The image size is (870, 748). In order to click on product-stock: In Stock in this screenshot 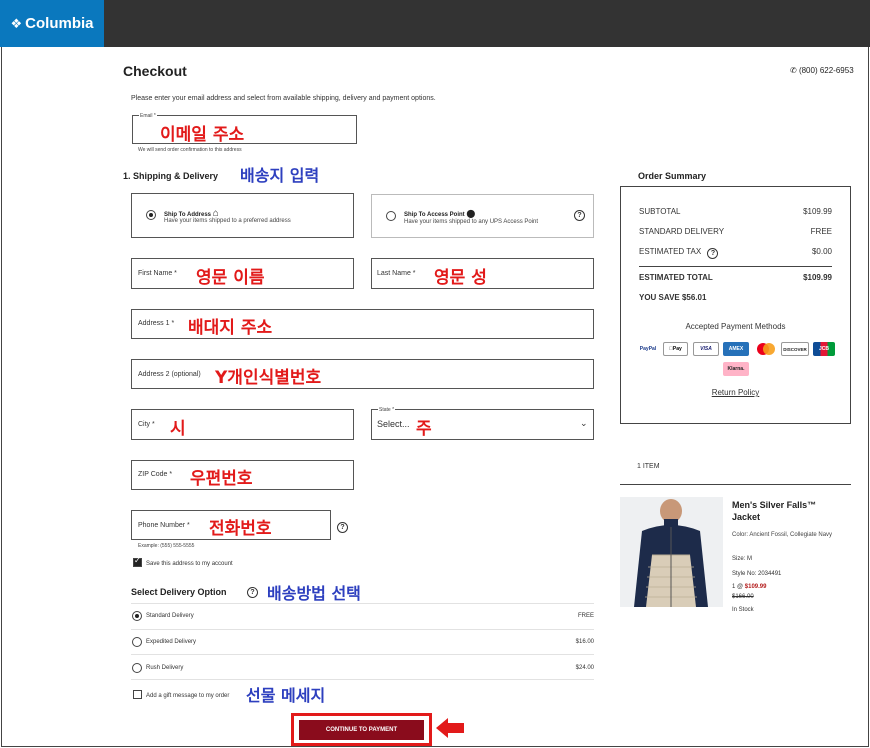, I will do `click(743, 610)`.